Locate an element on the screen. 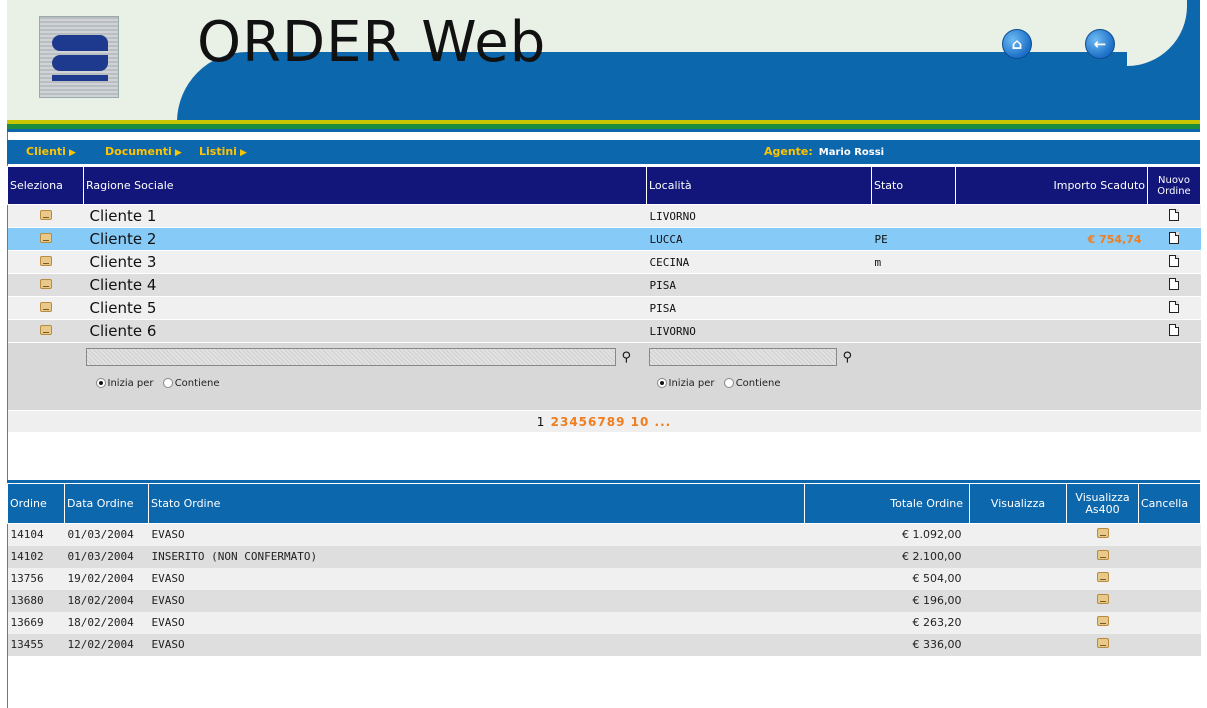  col-header-status: Stato Ordine is located at coordinates (476, 503).